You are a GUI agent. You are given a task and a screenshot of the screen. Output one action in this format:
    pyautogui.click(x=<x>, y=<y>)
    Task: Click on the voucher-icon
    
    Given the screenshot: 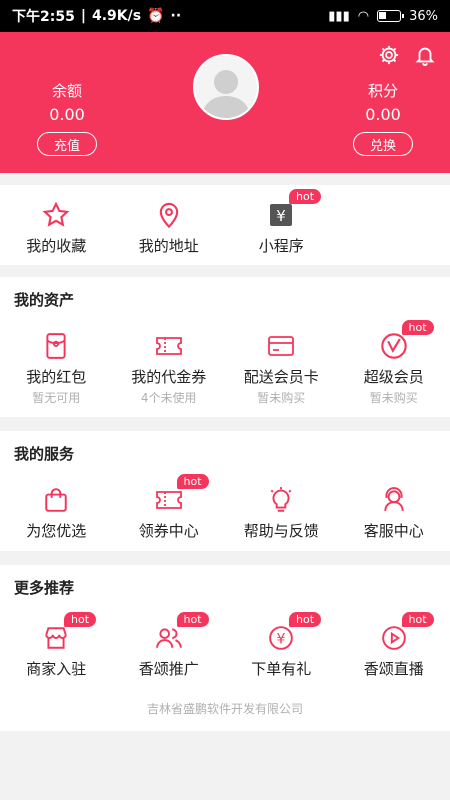 What is the action you would take?
    pyautogui.click(x=169, y=346)
    